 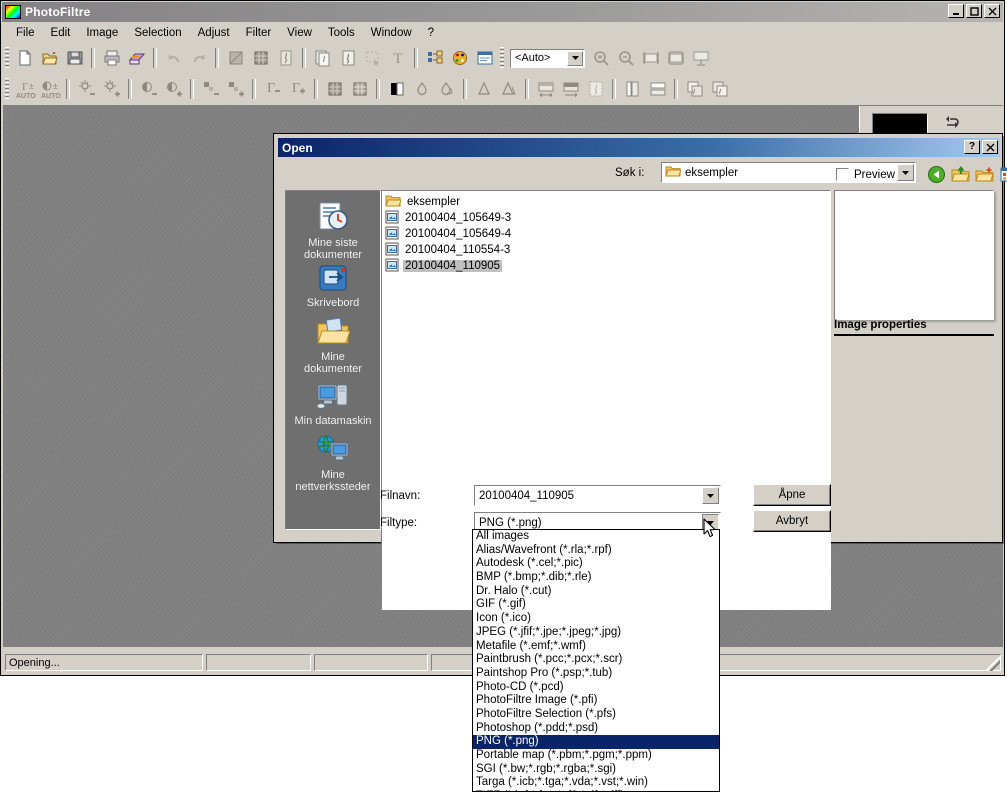 I want to click on print-icon, so click(x=111, y=58).